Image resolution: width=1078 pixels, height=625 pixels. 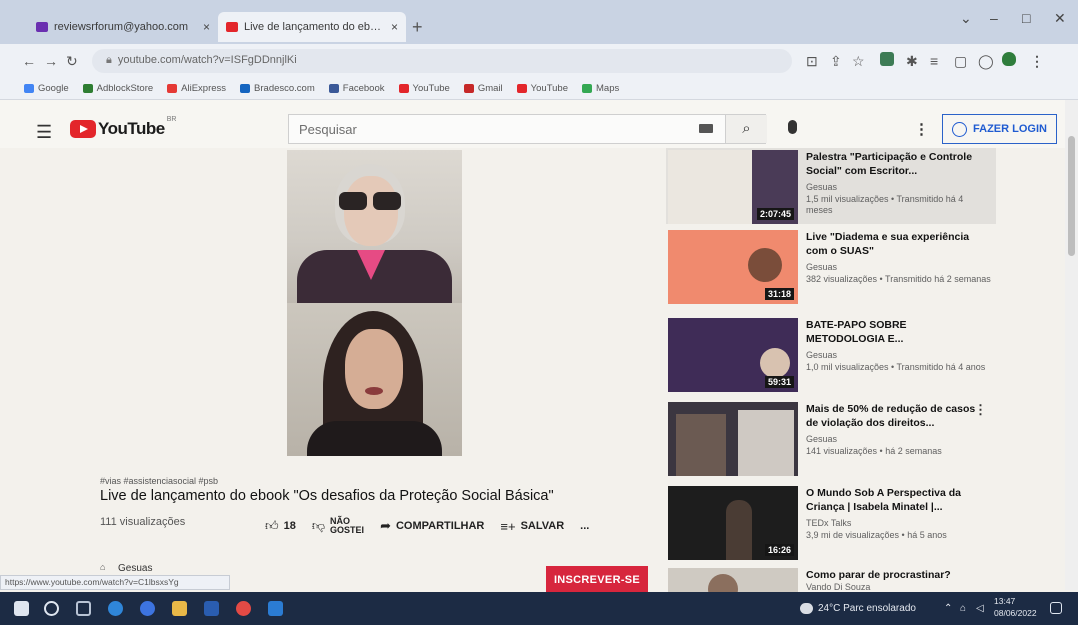 I want to click on share-icon: ⇪, so click(x=836, y=61).